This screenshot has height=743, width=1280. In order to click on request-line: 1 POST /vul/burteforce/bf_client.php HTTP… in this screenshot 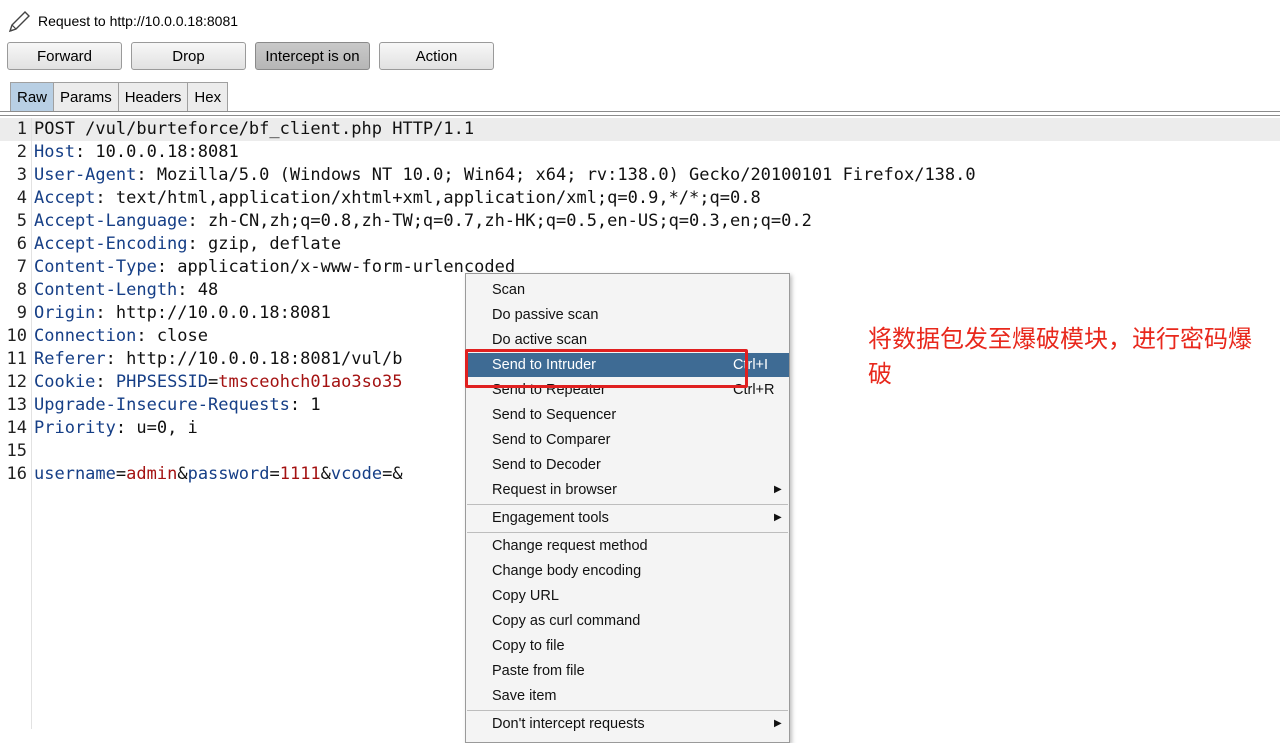, I will do `click(237, 129)`.